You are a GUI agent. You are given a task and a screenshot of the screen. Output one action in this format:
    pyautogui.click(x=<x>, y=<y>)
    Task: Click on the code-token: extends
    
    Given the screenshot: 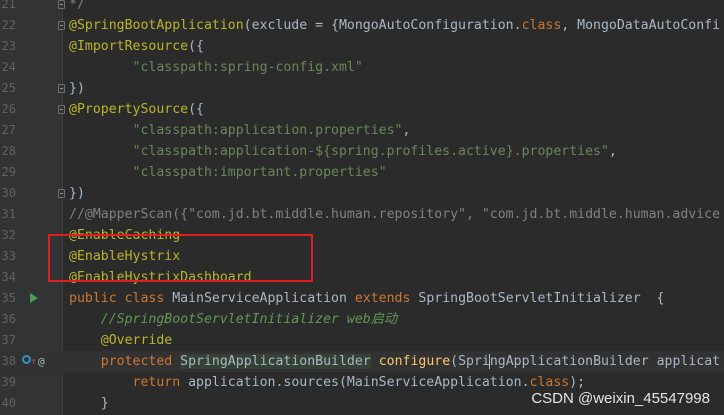 What is the action you would take?
    pyautogui.click(x=386, y=298)
    